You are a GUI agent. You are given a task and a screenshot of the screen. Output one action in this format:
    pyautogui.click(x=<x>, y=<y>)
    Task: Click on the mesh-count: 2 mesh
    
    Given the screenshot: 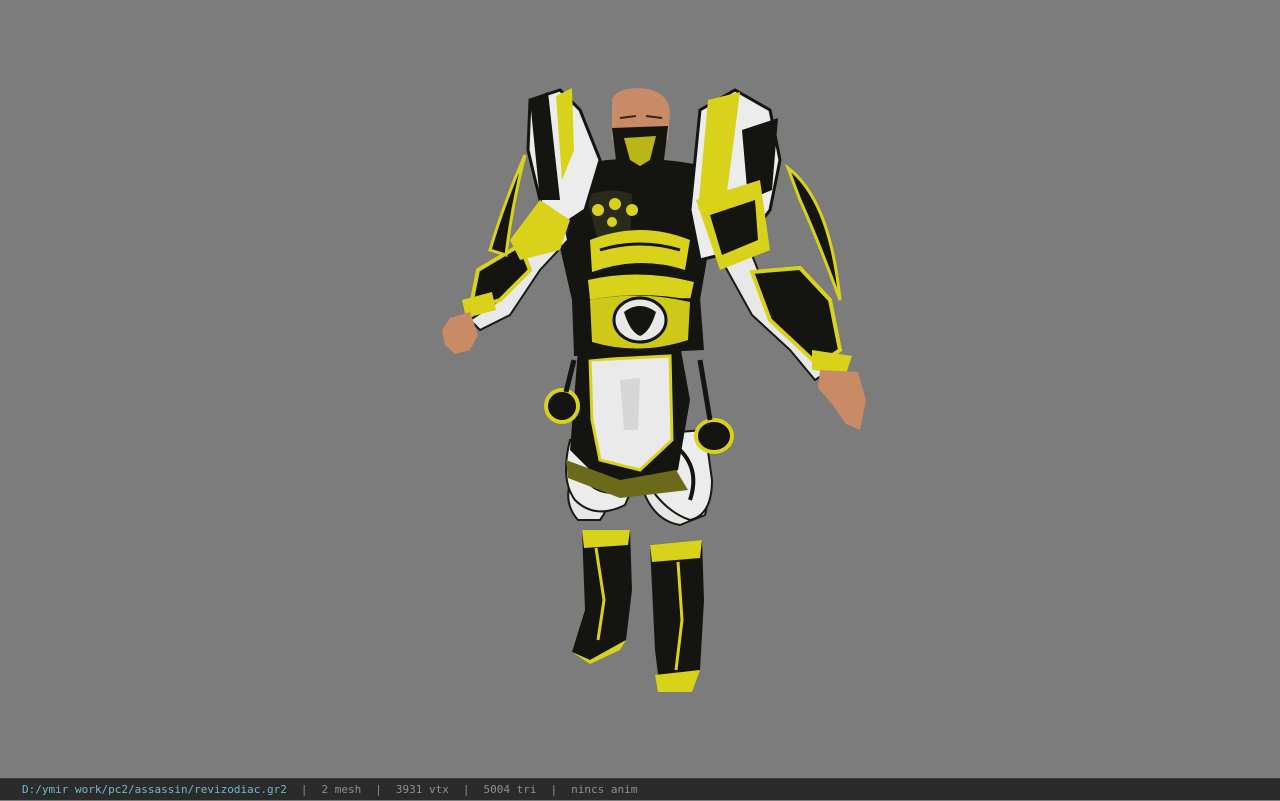 What is the action you would take?
    pyautogui.click(x=341, y=789)
    